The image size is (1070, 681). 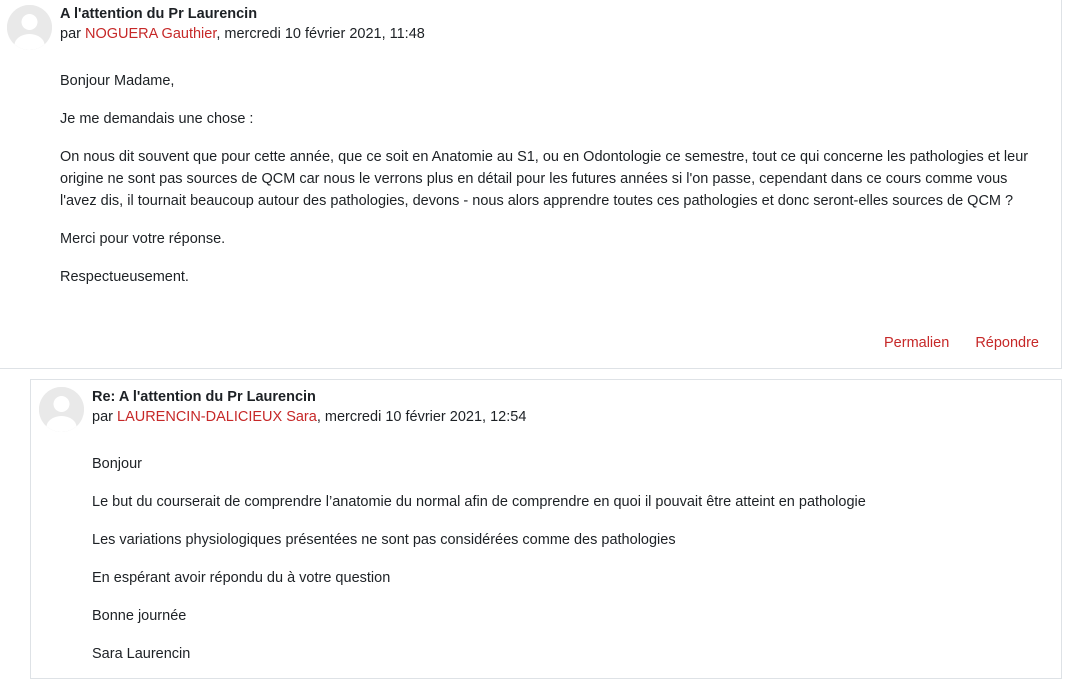 I want to click on author-link: LAURENCIN-DALICIEUX Sara, so click(x=217, y=417).